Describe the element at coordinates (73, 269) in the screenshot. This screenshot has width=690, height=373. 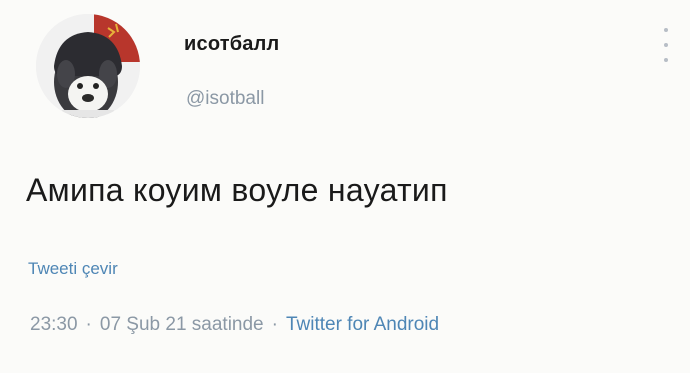
I see `translate-tweet-link: Tweeti çevir` at that location.